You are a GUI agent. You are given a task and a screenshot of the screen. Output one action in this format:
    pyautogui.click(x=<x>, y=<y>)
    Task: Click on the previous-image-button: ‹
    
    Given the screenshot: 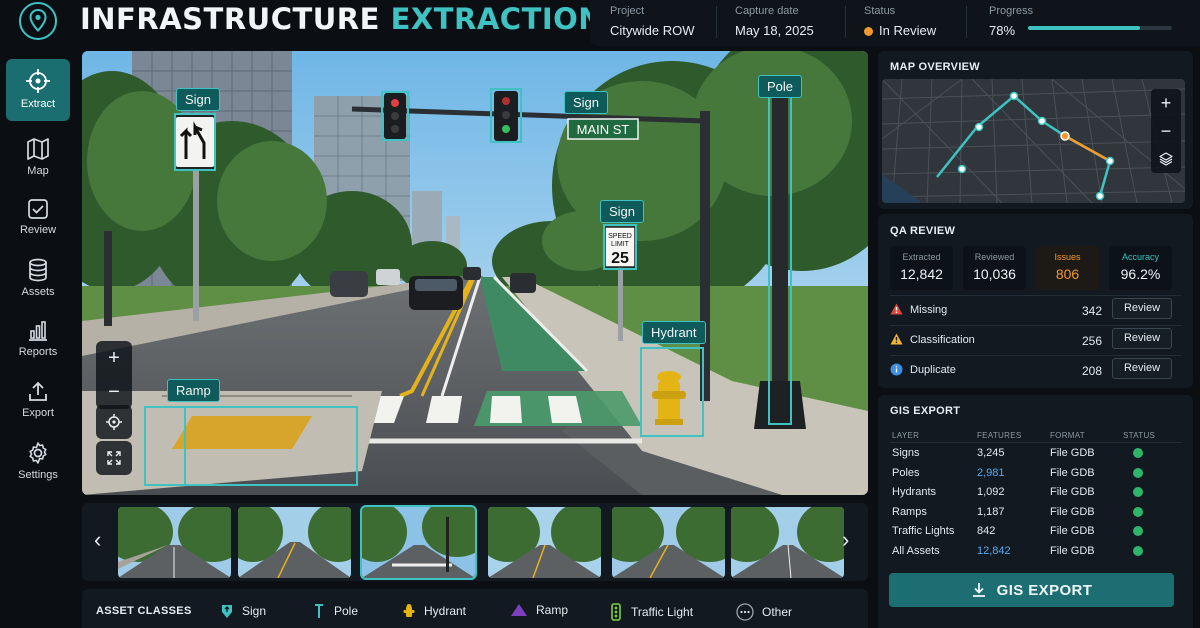 What is the action you would take?
    pyautogui.click(x=97, y=540)
    